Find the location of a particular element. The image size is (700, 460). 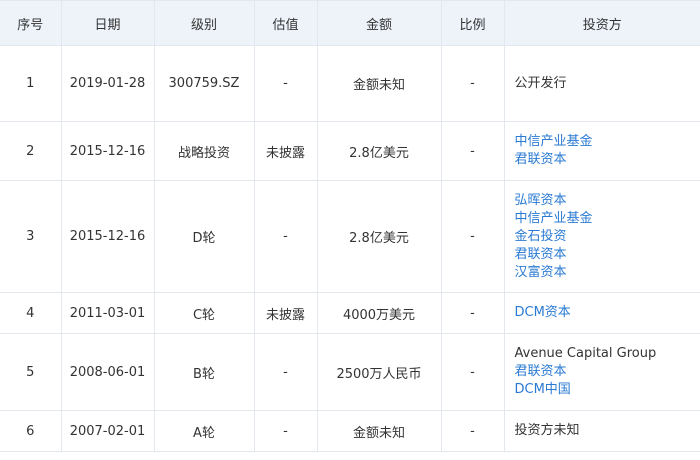

investor-link: DCM中国 is located at coordinates (607, 390).